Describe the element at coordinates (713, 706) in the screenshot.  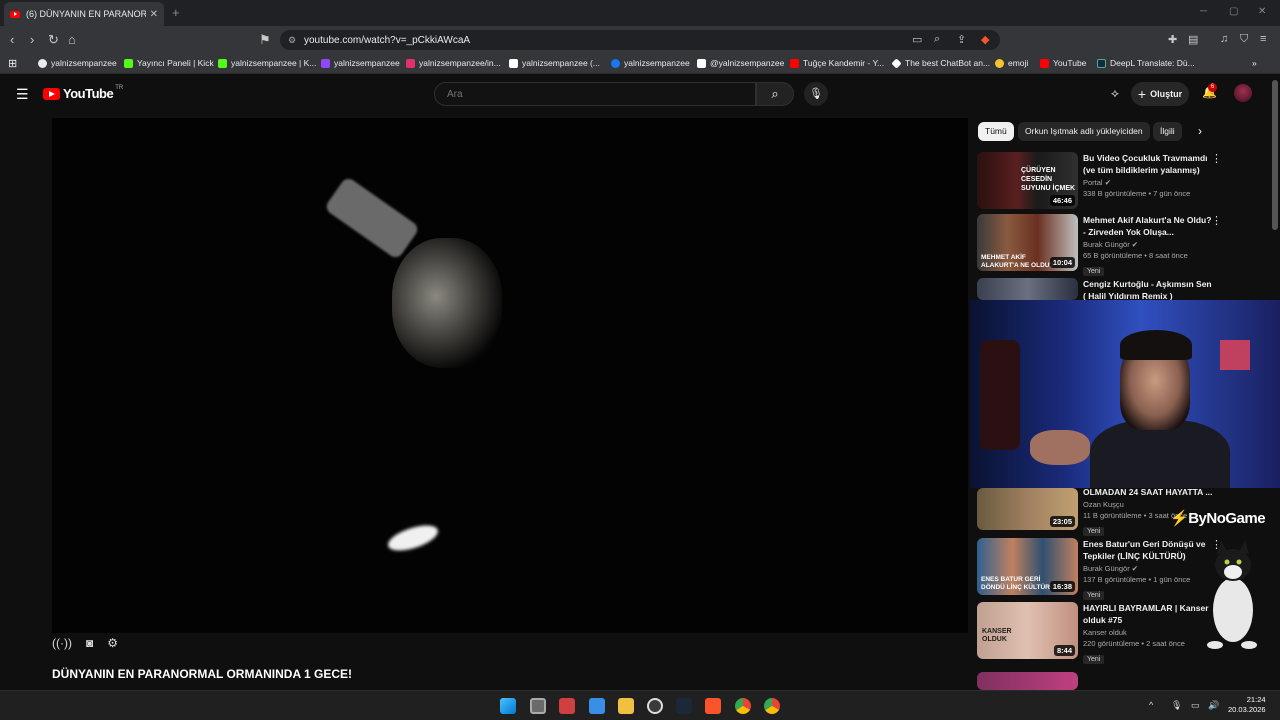
I see `brave-browser-icon` at that location.